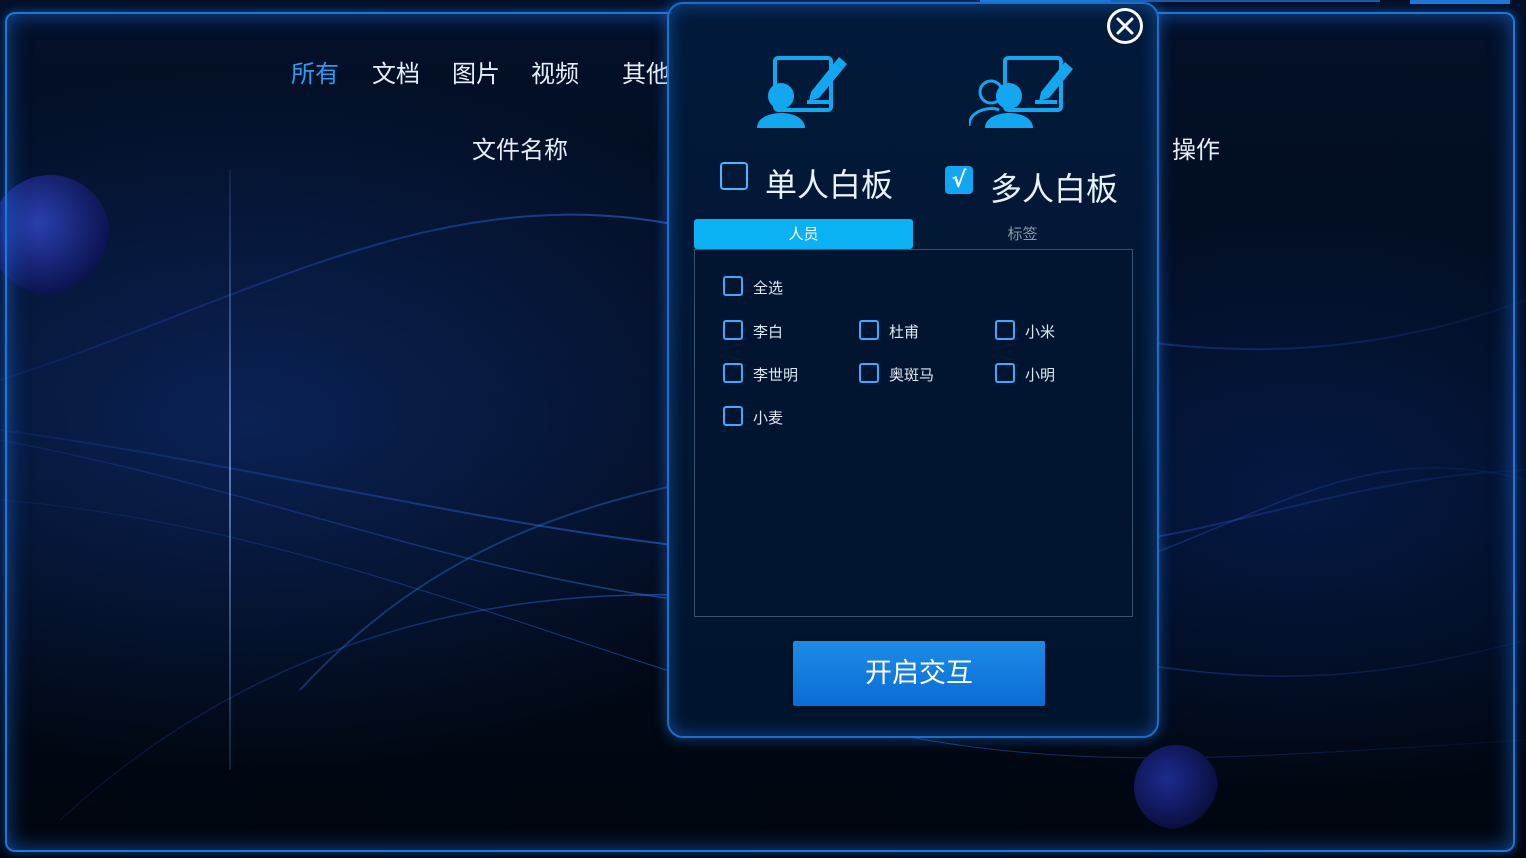  I want to click on close-button, so click(1125, 26).